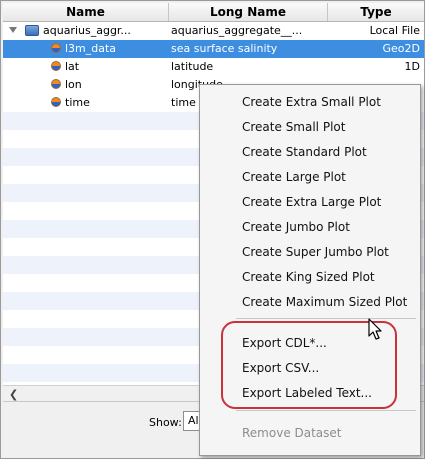 The image size is (425, 459). I want to click on menu-item-create-jumbo-plot: Create Jumbo Plot, so click(310, 227).